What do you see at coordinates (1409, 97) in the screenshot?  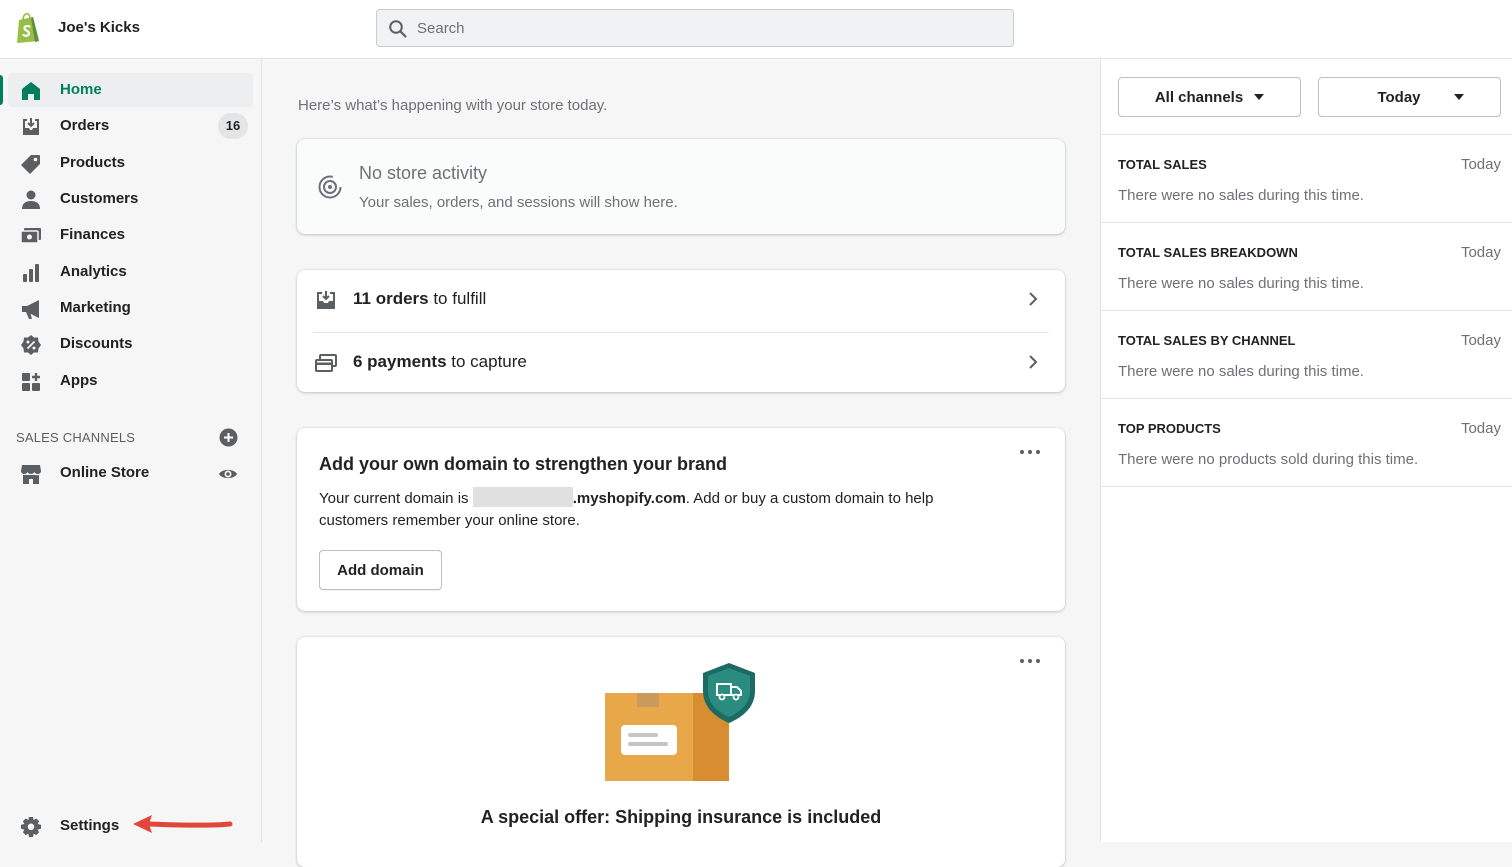 I see `period-dropdown: Today` at bounding box center [1409, 97].